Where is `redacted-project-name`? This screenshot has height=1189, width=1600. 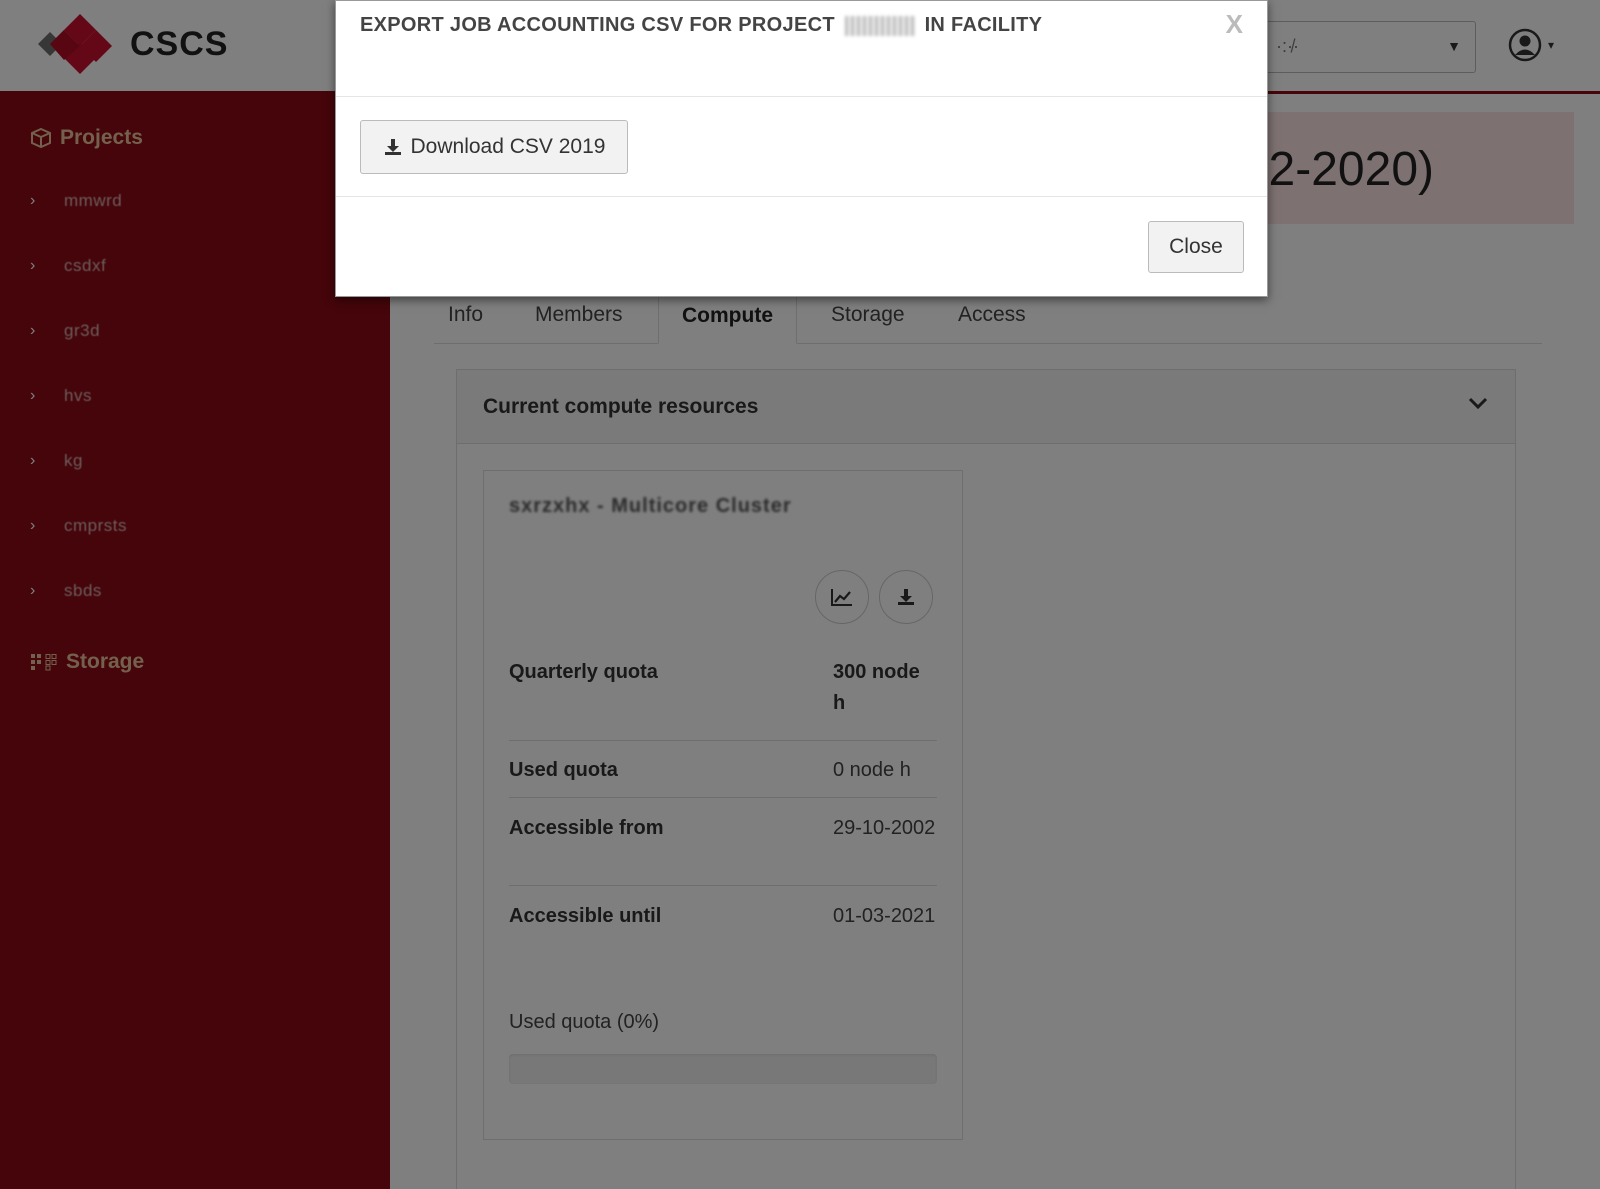 redacted-project-name is located at coordinates (879, 25).